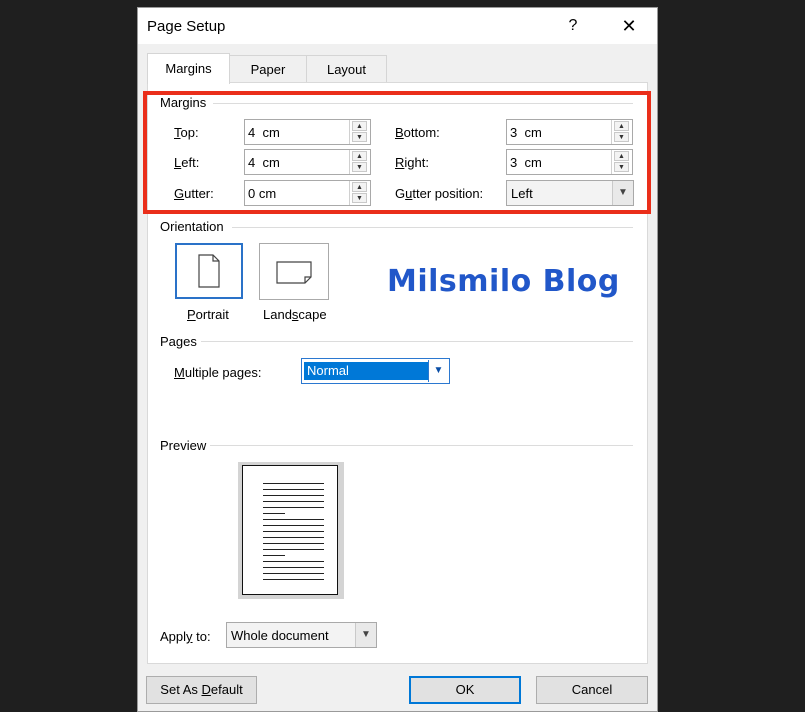  What do you see at coordinates (188, 68) in the screenshot?
I see `tab-margins: Margins` at bounding box center [188, 68].